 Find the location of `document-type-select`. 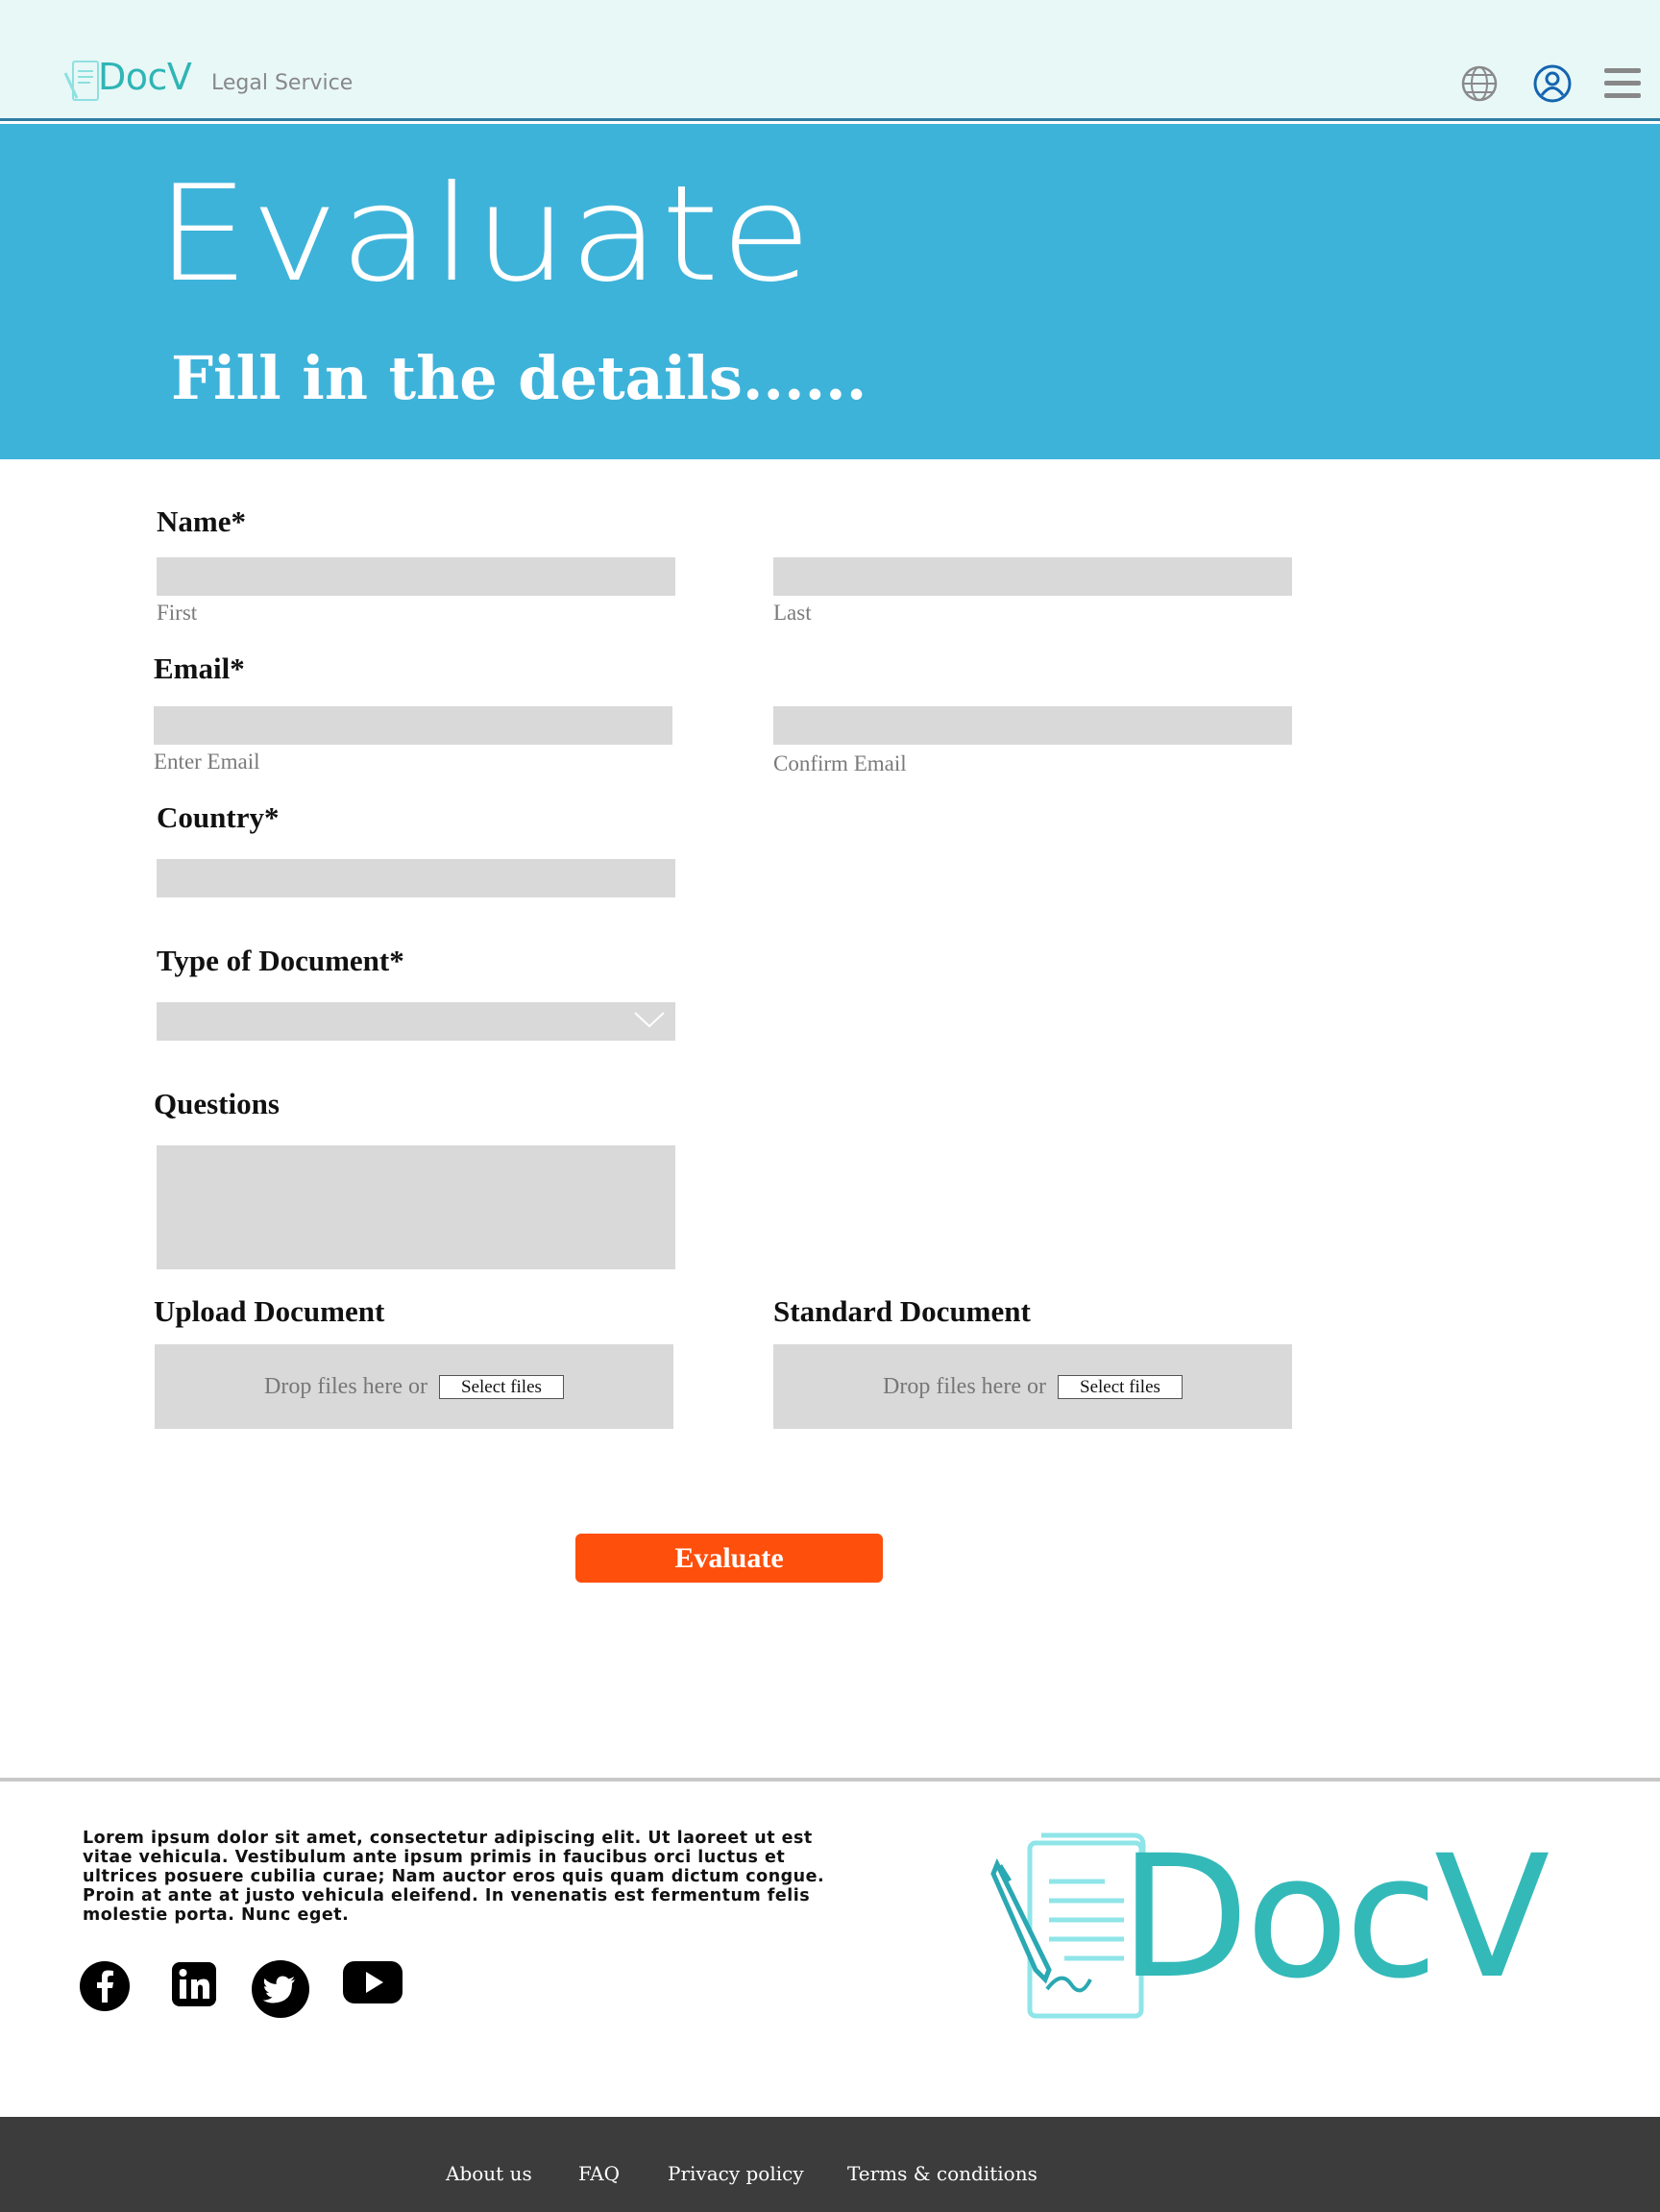

document-type-select is located at coordinates (416, 1021).